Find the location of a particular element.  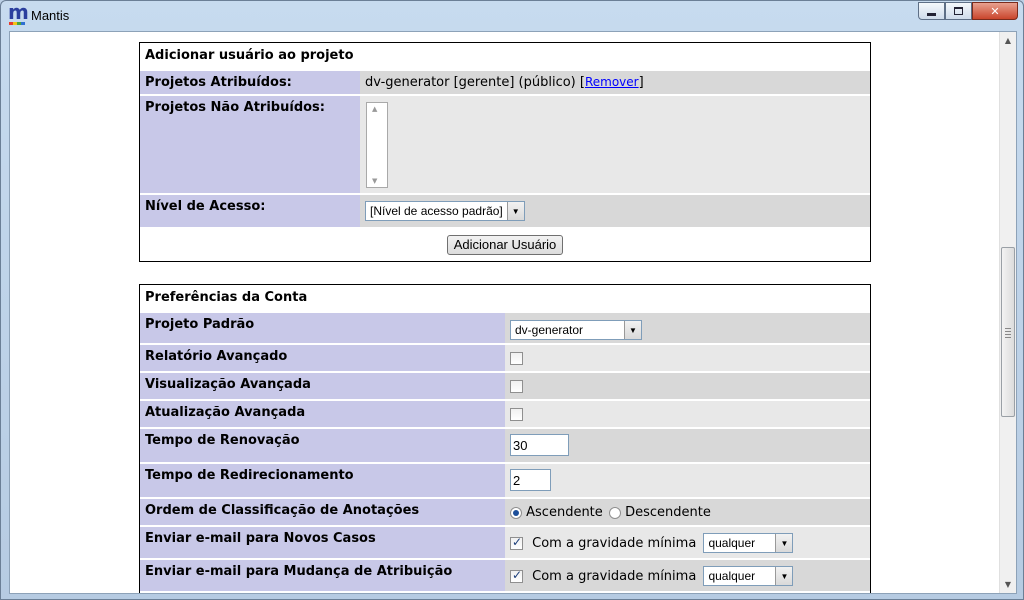

advanced-report-checkbox is located at coordinates (516, 358).